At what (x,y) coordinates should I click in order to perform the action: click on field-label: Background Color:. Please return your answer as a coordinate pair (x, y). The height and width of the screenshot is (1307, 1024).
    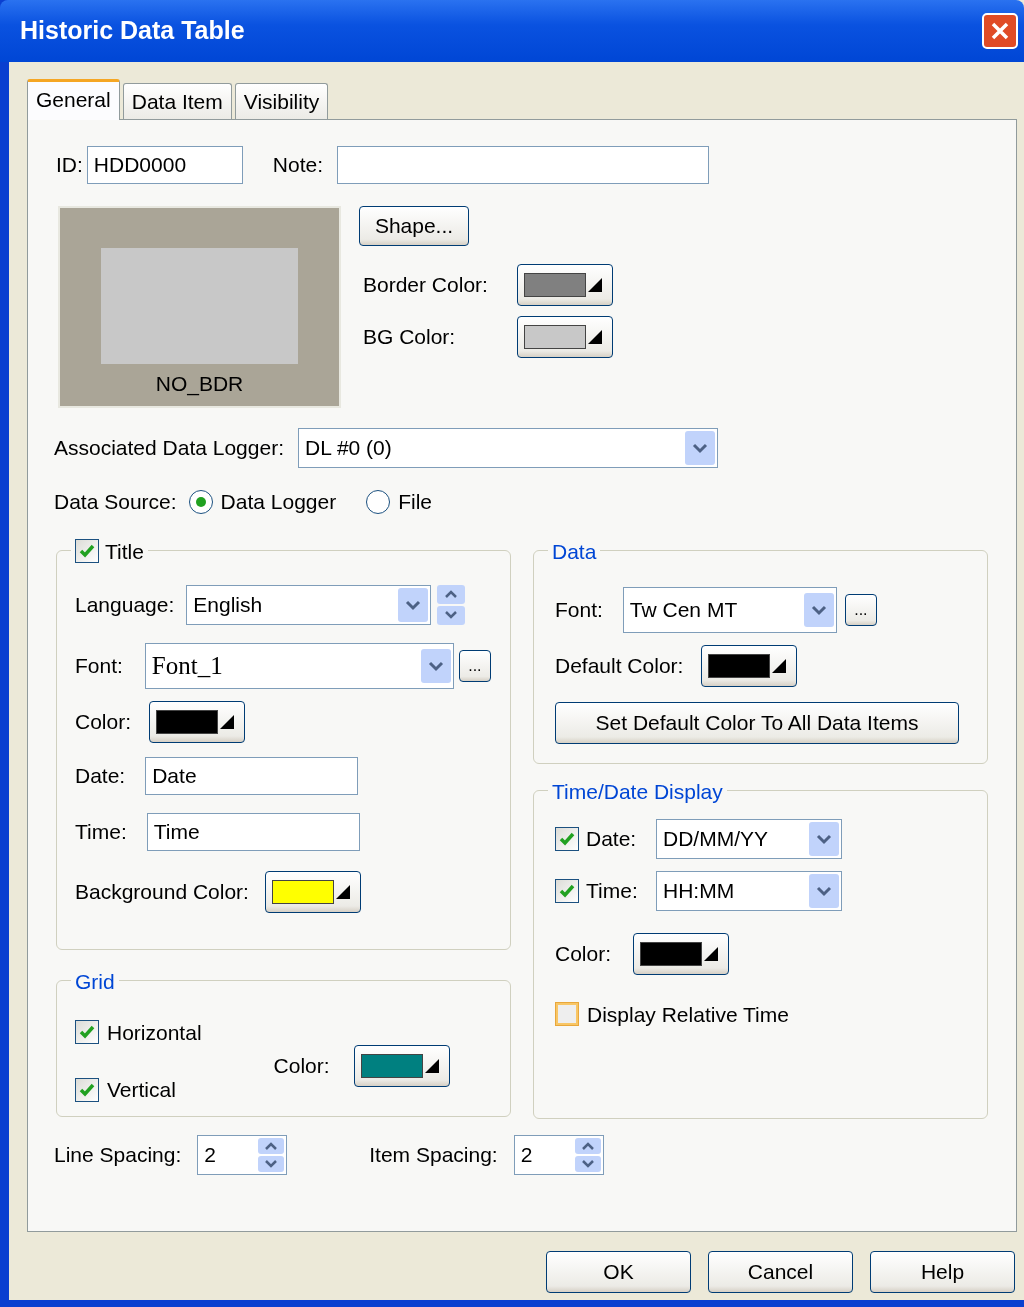
    Looking at the image, I should click on (162, 891).